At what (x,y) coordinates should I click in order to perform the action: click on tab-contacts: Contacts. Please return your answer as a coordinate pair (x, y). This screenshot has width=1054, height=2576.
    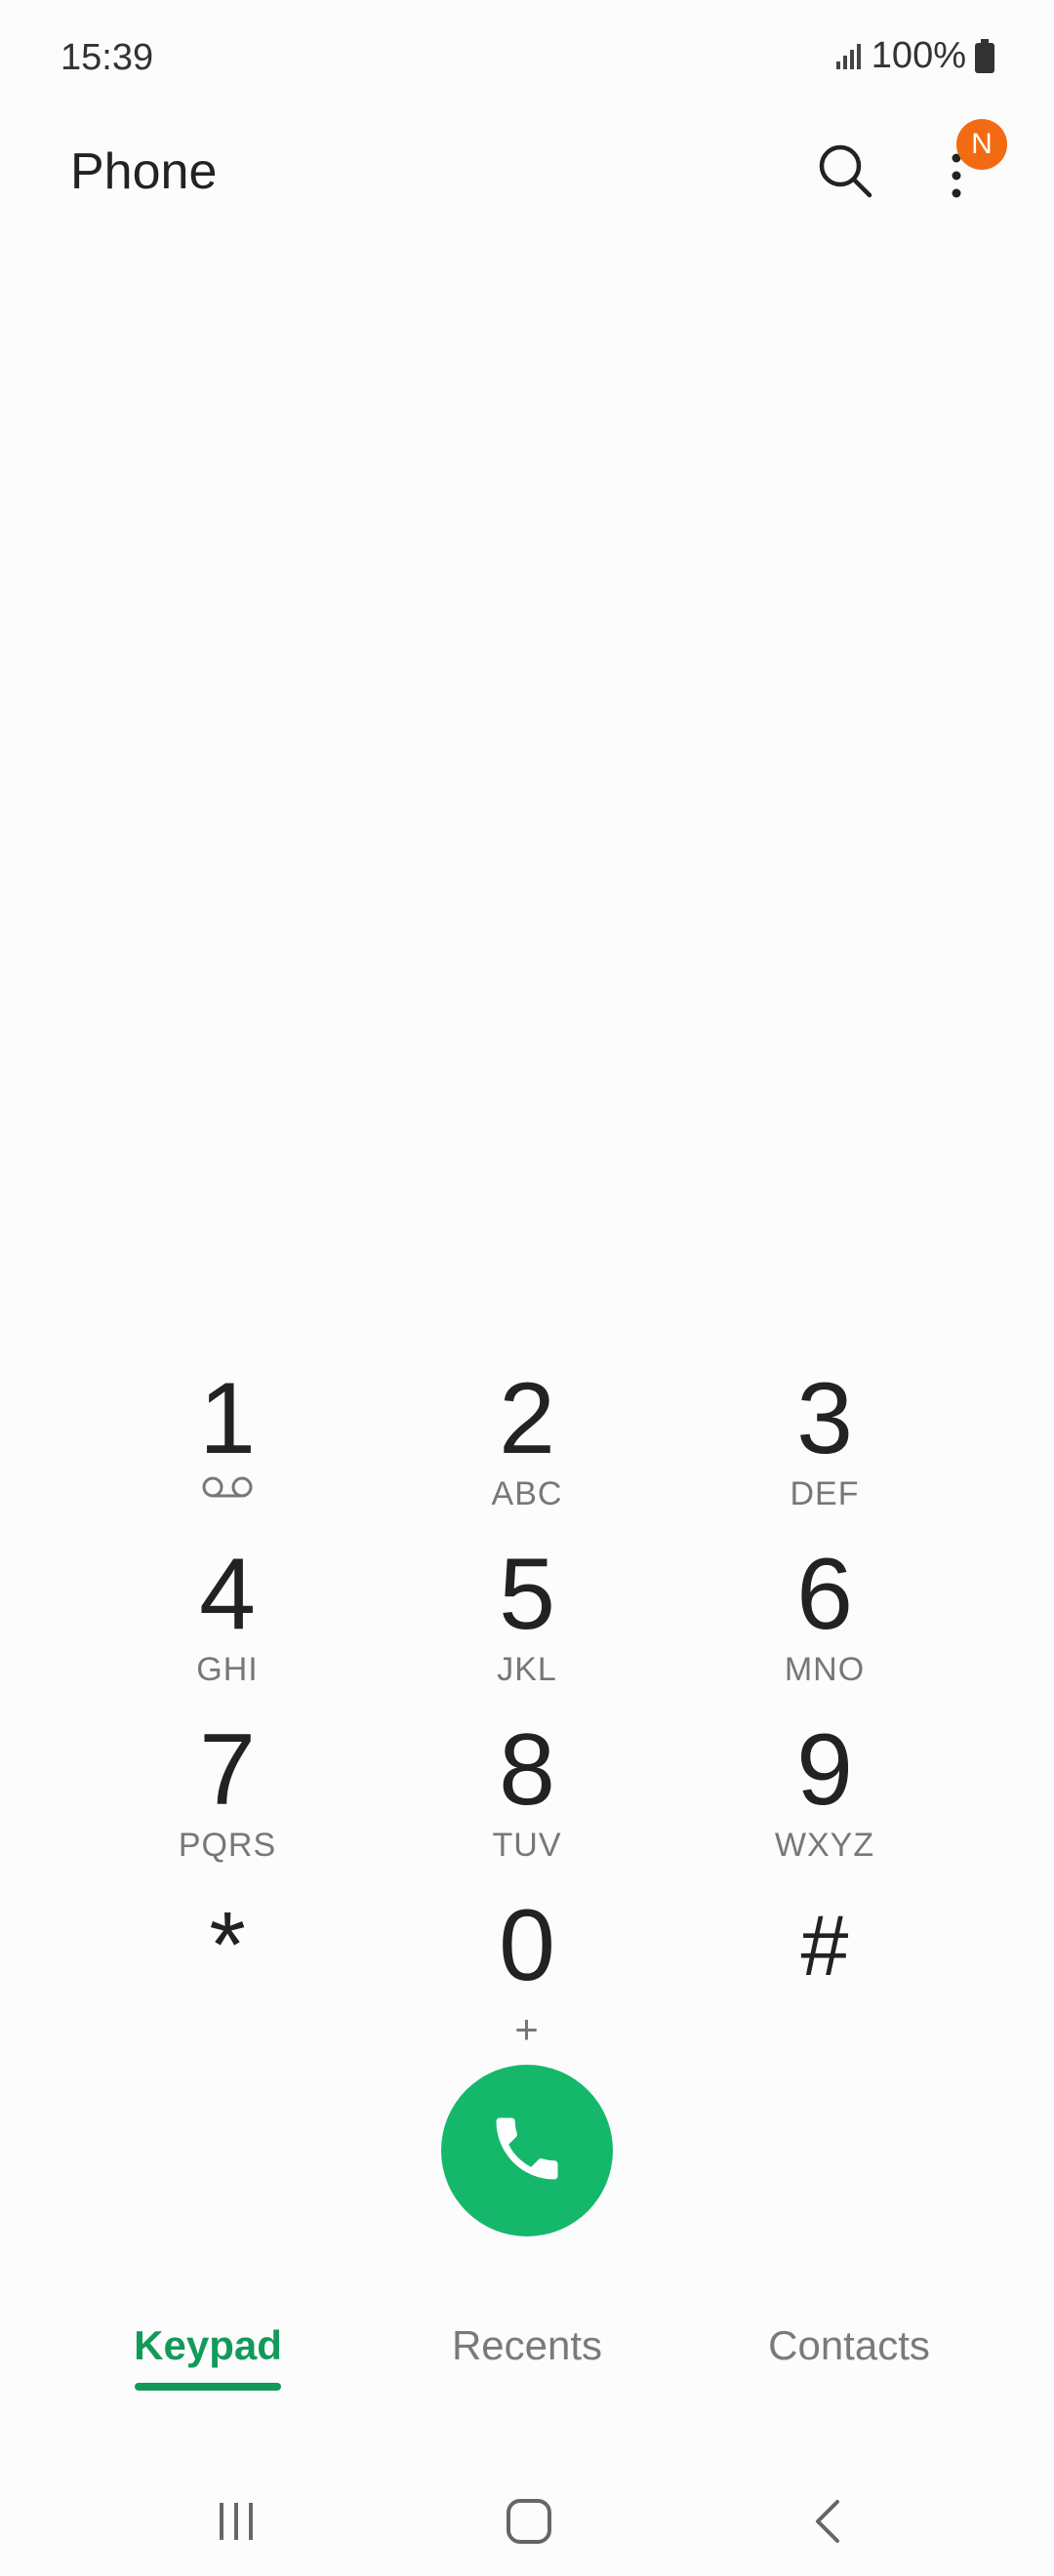
    Looking at the image, I should click on (849, 2345).